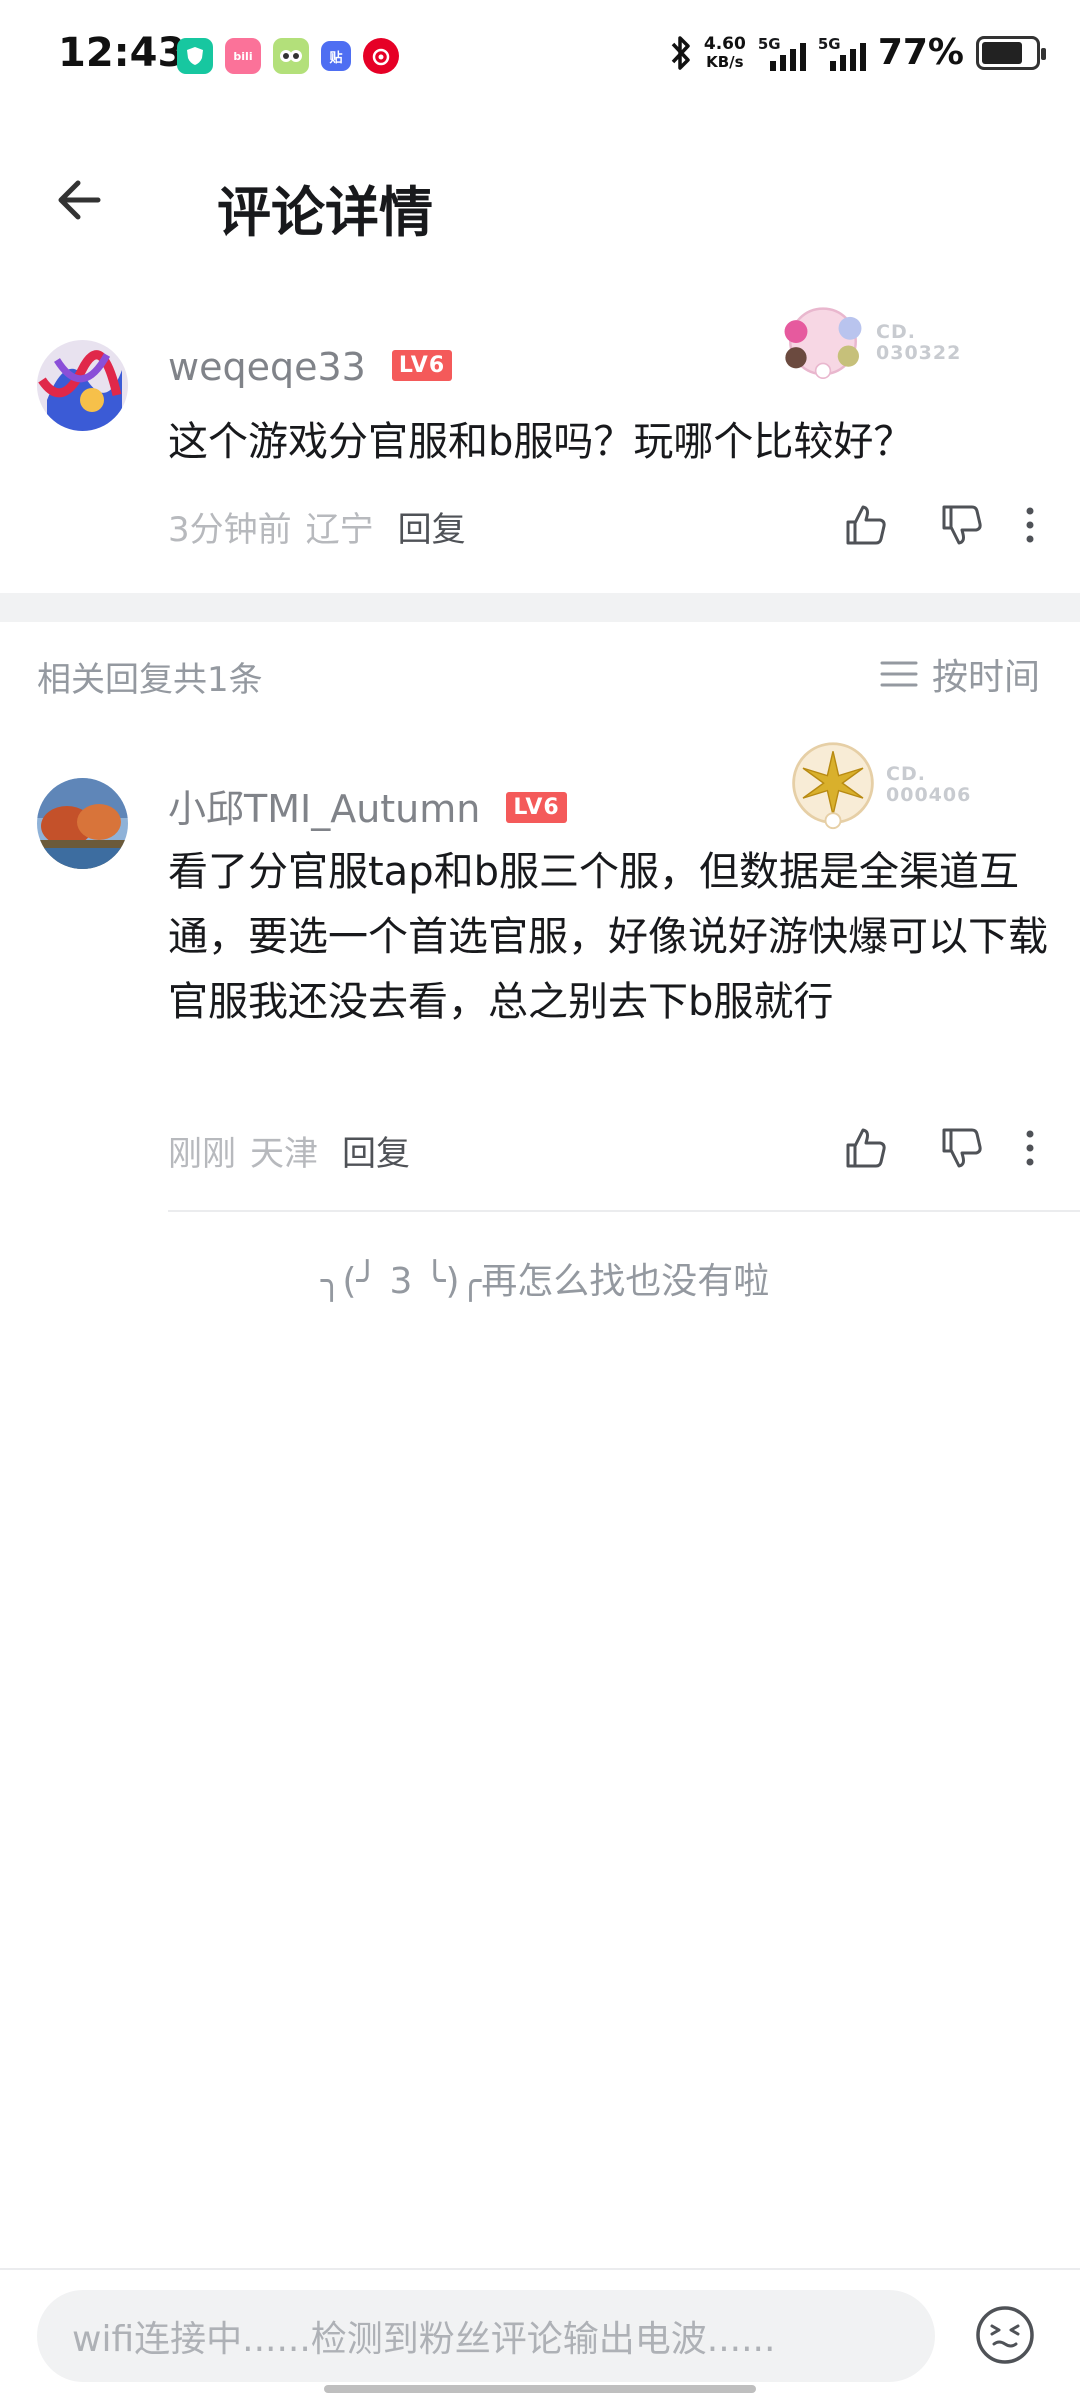 The width and height of the screenshot is (1080, 2400). I want to click on home-indicator, so click(540, 2389).